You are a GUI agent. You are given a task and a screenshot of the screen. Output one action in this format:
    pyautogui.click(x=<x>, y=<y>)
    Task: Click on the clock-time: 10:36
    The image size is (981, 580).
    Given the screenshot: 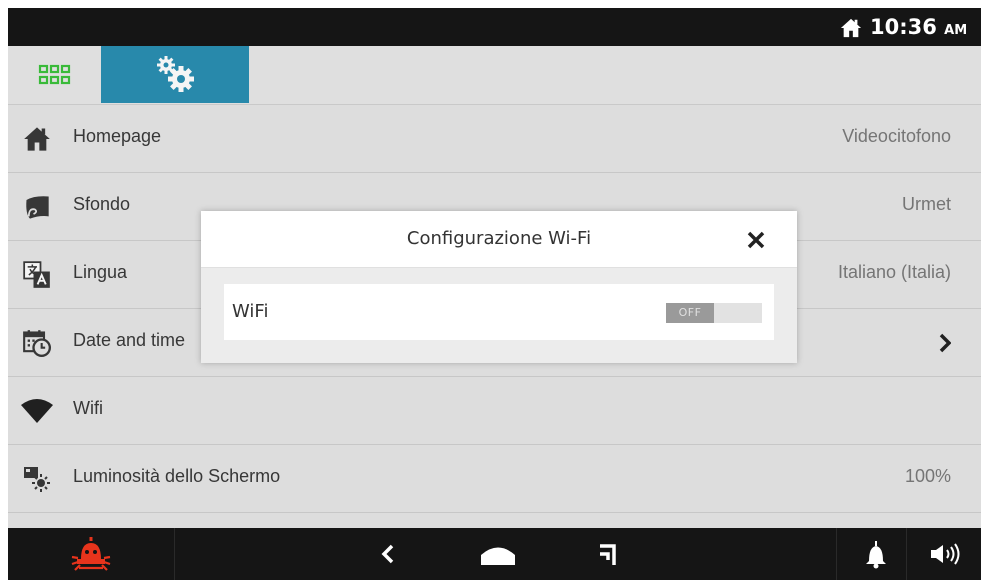 What is the action you would take?
    pyautogui.click(x=903, y=27)
    